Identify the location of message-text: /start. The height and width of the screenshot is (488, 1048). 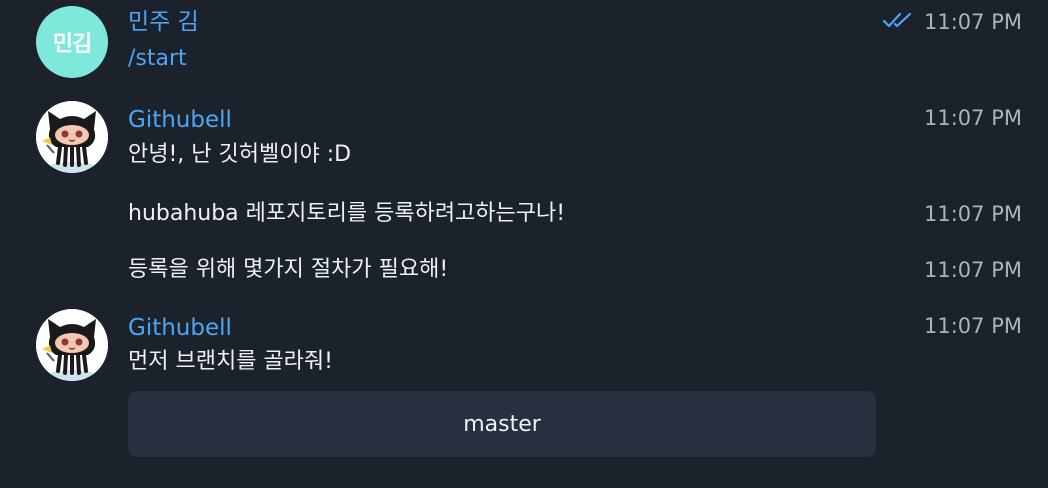
(157, 58).